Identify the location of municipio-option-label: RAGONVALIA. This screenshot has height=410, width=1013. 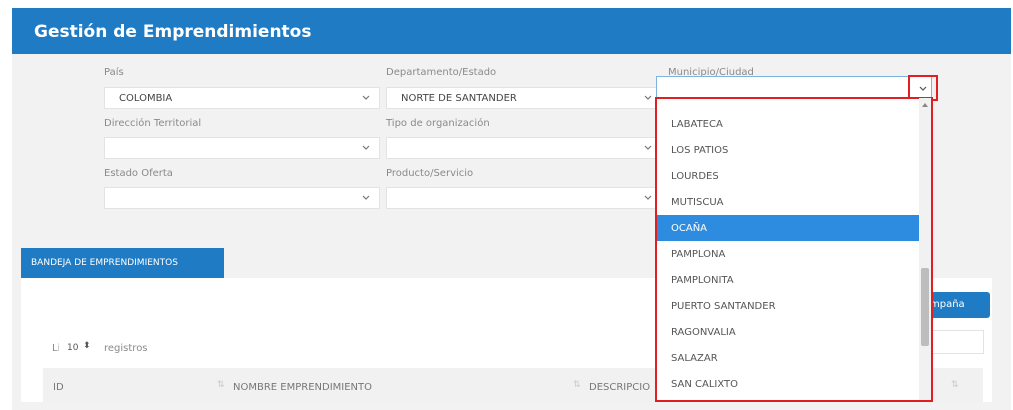
(703, 332).